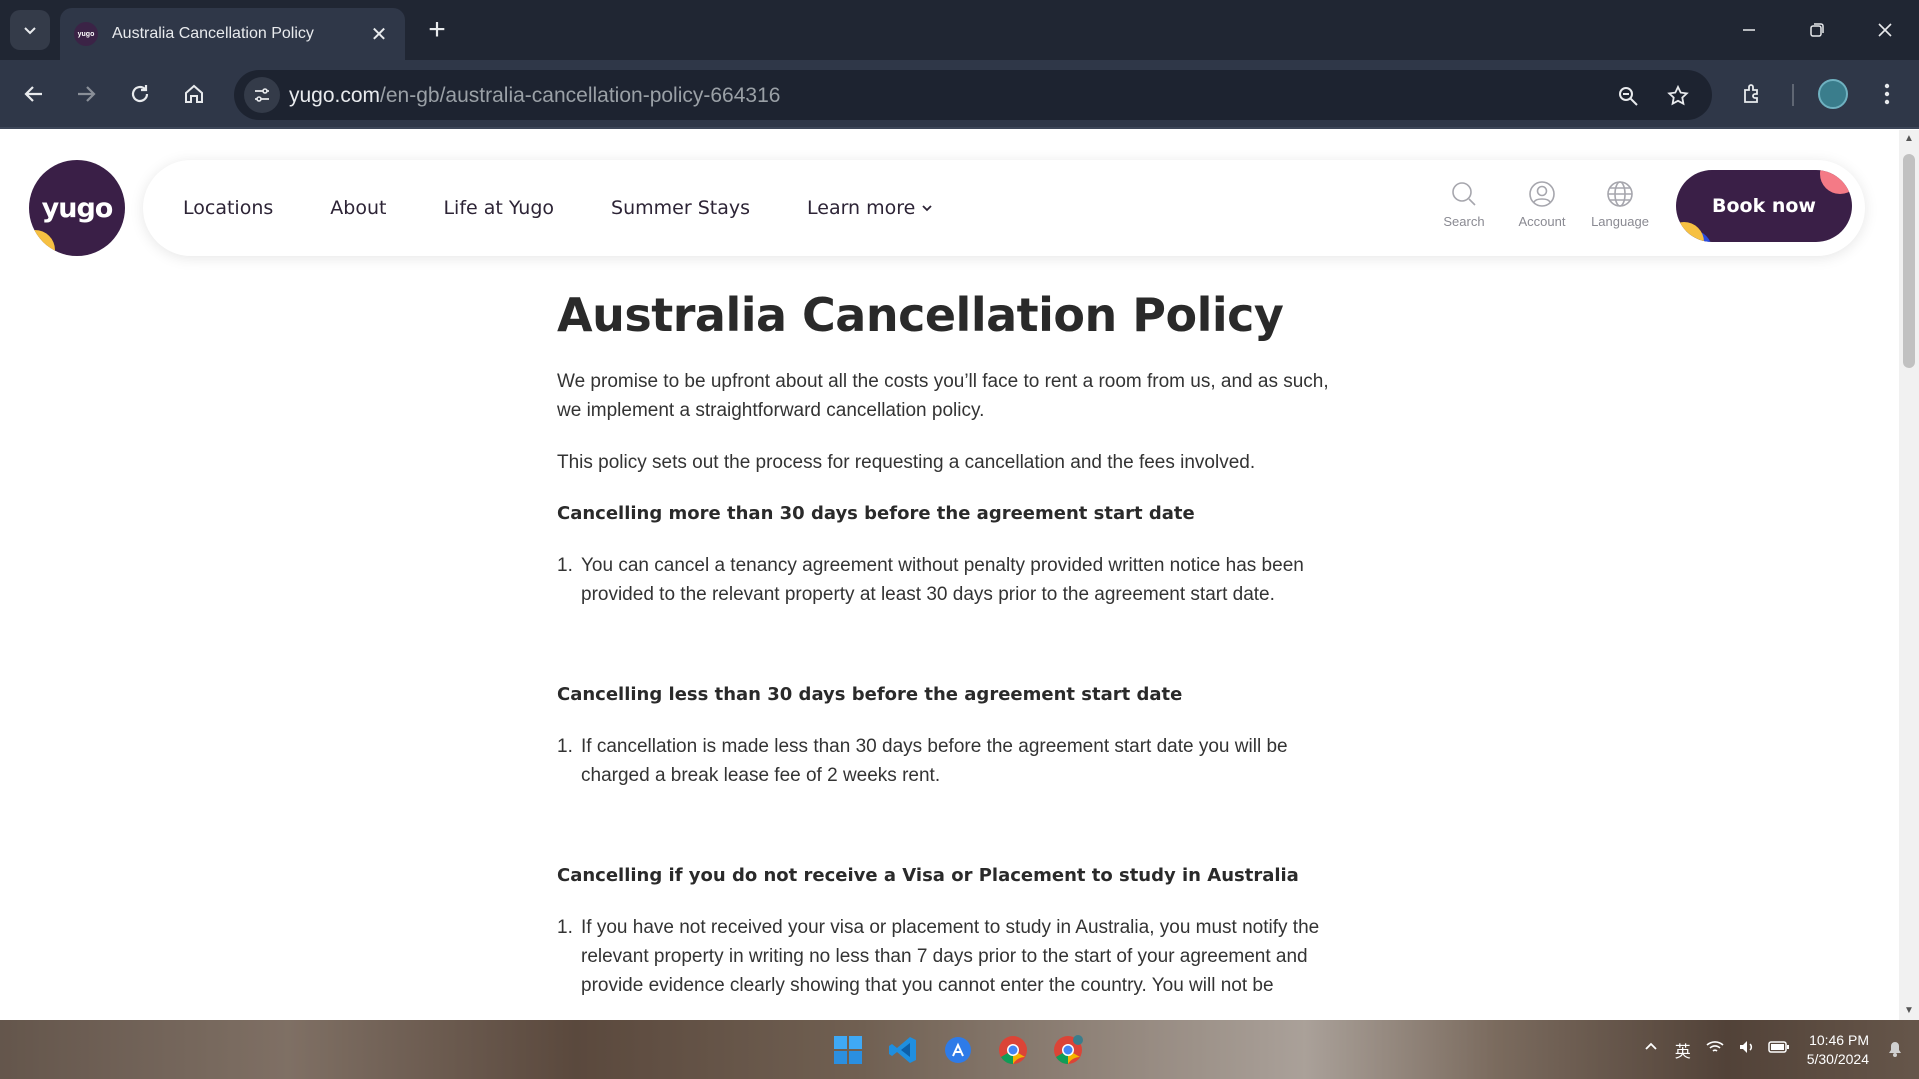 The width and height of the screenshot is (1919, 1079). What do you see at coordinates (1779, 1049) in the screenshot?
I see `battery-icon` at bounding box center [1779, 1049].